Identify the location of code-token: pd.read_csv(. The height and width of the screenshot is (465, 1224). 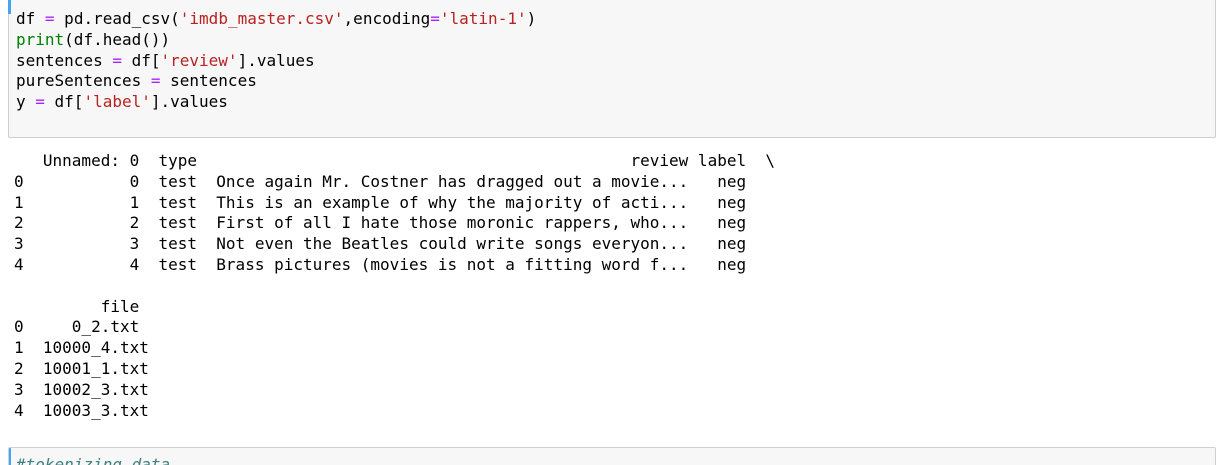
(117, 18).